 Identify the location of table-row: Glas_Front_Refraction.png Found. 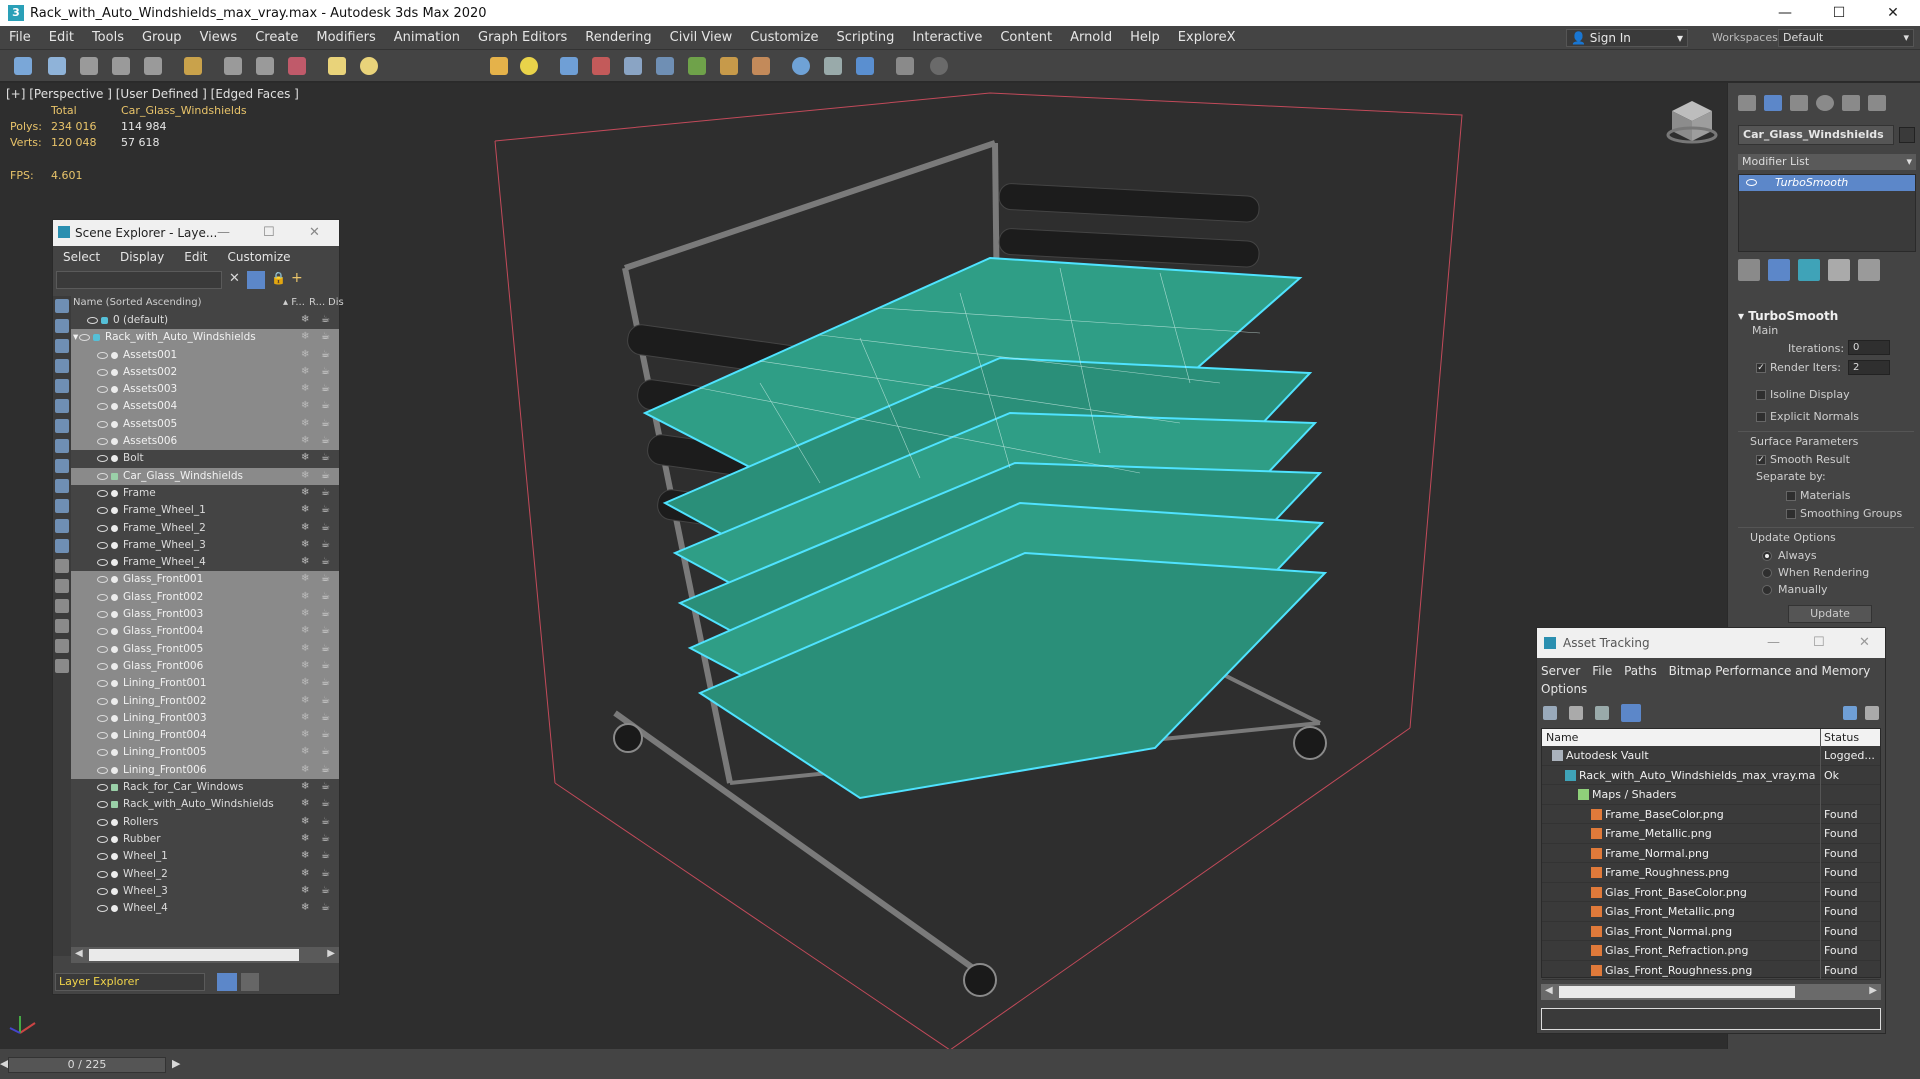
(1711, 951).